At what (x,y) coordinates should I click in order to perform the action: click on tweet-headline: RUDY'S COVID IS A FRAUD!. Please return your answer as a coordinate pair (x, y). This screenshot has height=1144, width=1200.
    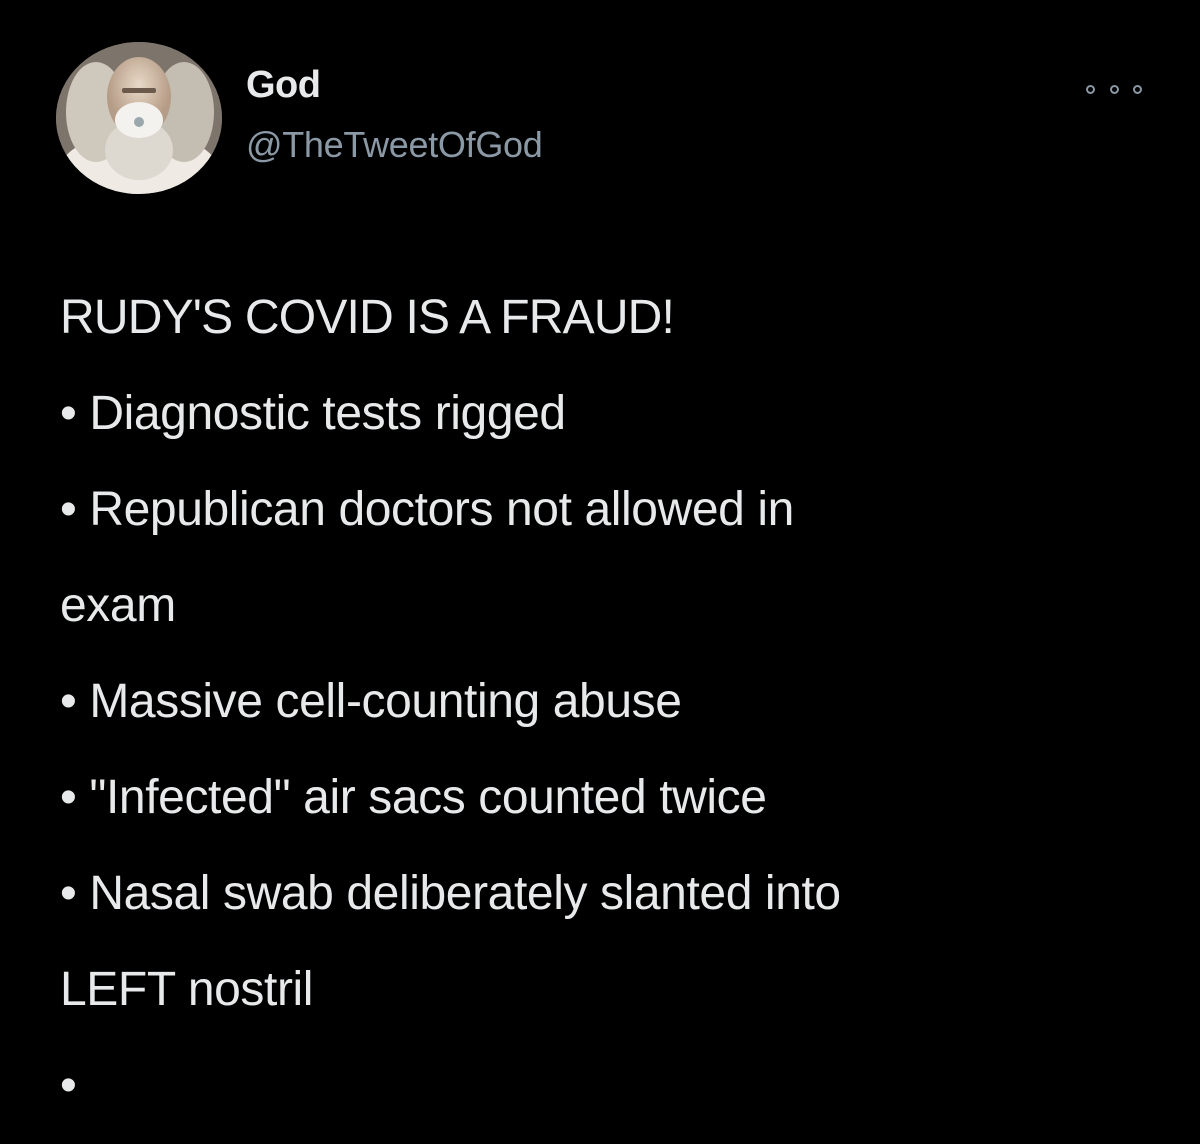
    Looking at the image, I should click on (367, 317).